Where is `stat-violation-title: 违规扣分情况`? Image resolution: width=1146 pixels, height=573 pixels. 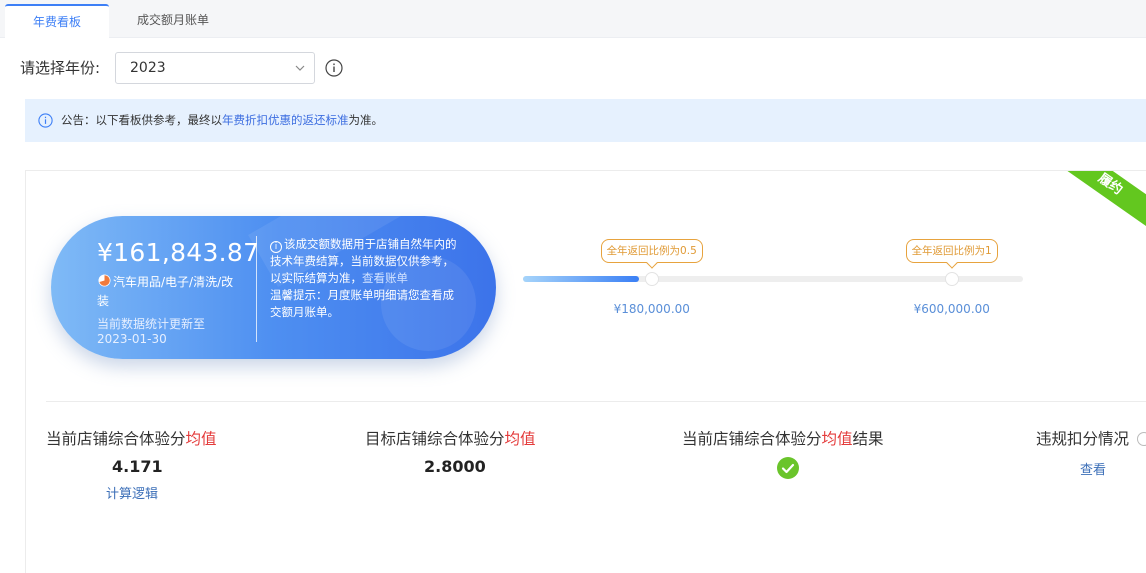 stat-violation-title: 违规扣分情况 is located at coordinates (1083, 439).